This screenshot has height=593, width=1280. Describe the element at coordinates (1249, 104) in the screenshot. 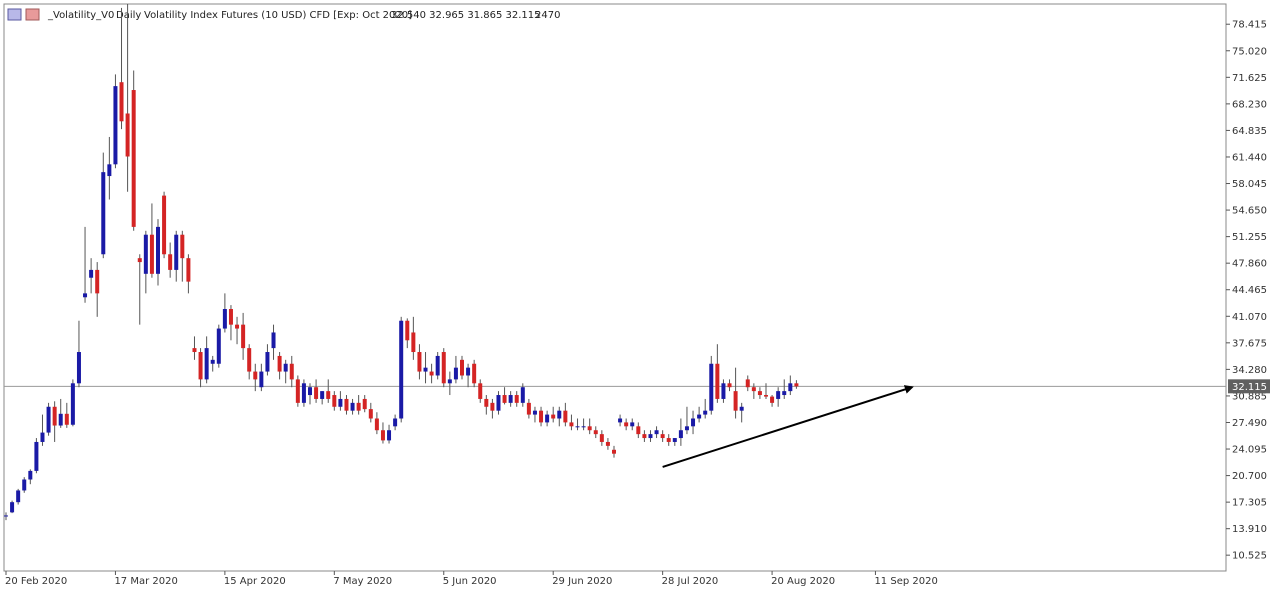

I see `y-tick-label: 68.230` at that location.